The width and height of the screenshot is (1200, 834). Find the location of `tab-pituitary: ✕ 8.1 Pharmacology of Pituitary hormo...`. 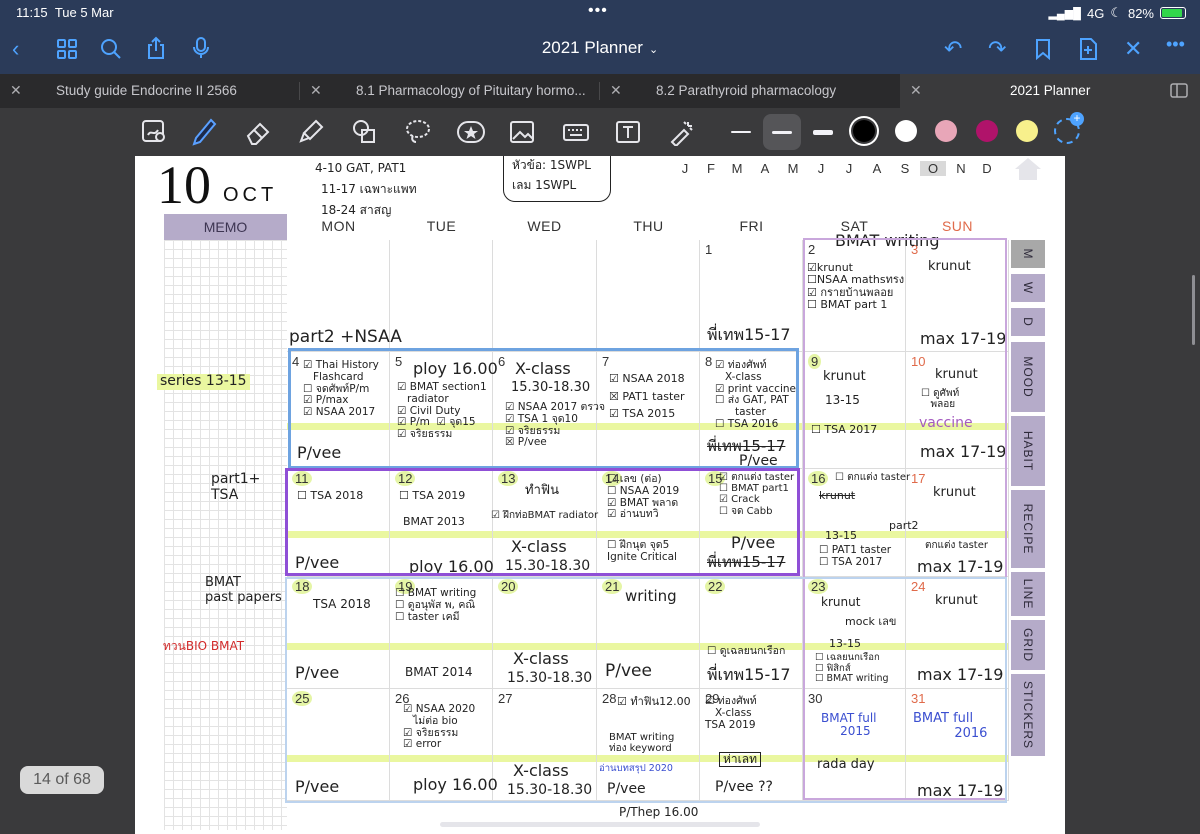

tab-pituitary: ✕ 8.1 Pharmacology of Pituitary hormo... is located at coordinates (450, 91).